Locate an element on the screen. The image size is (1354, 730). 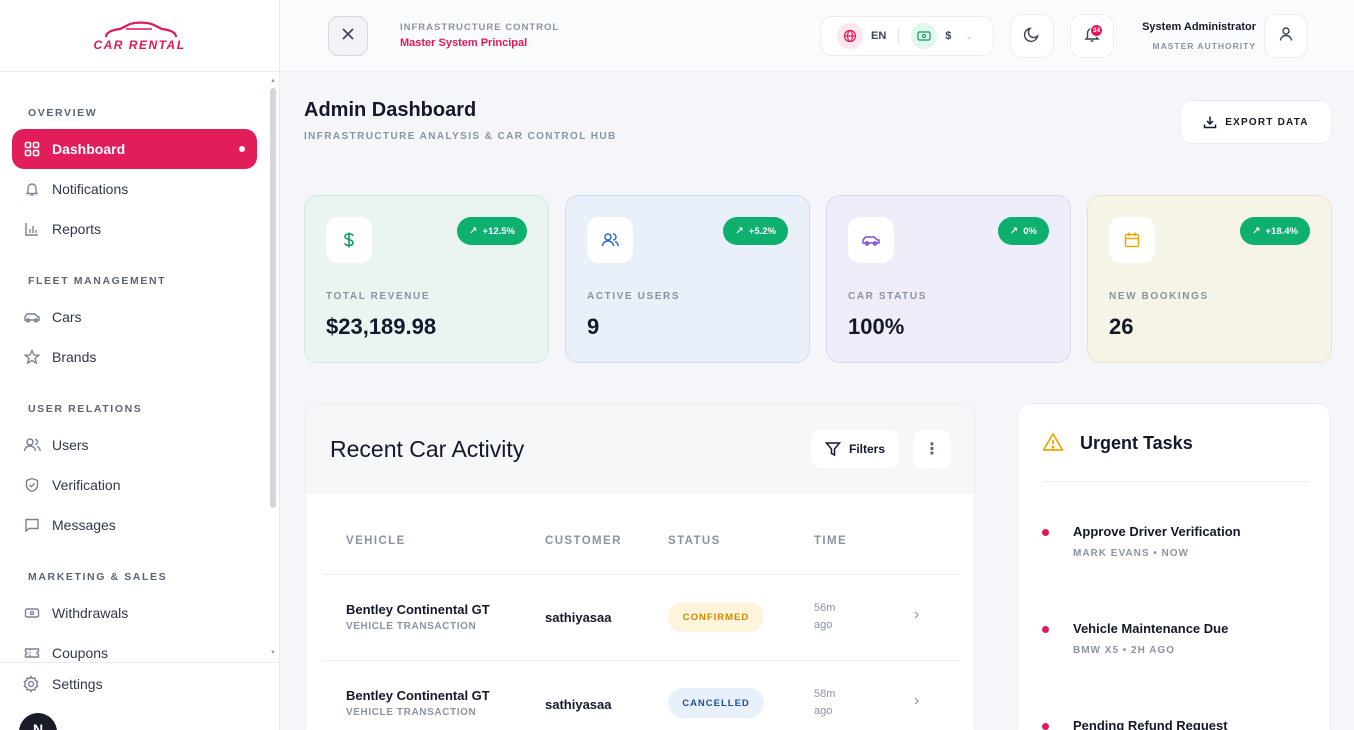
profile-button is located at coordinates (1286, 36).